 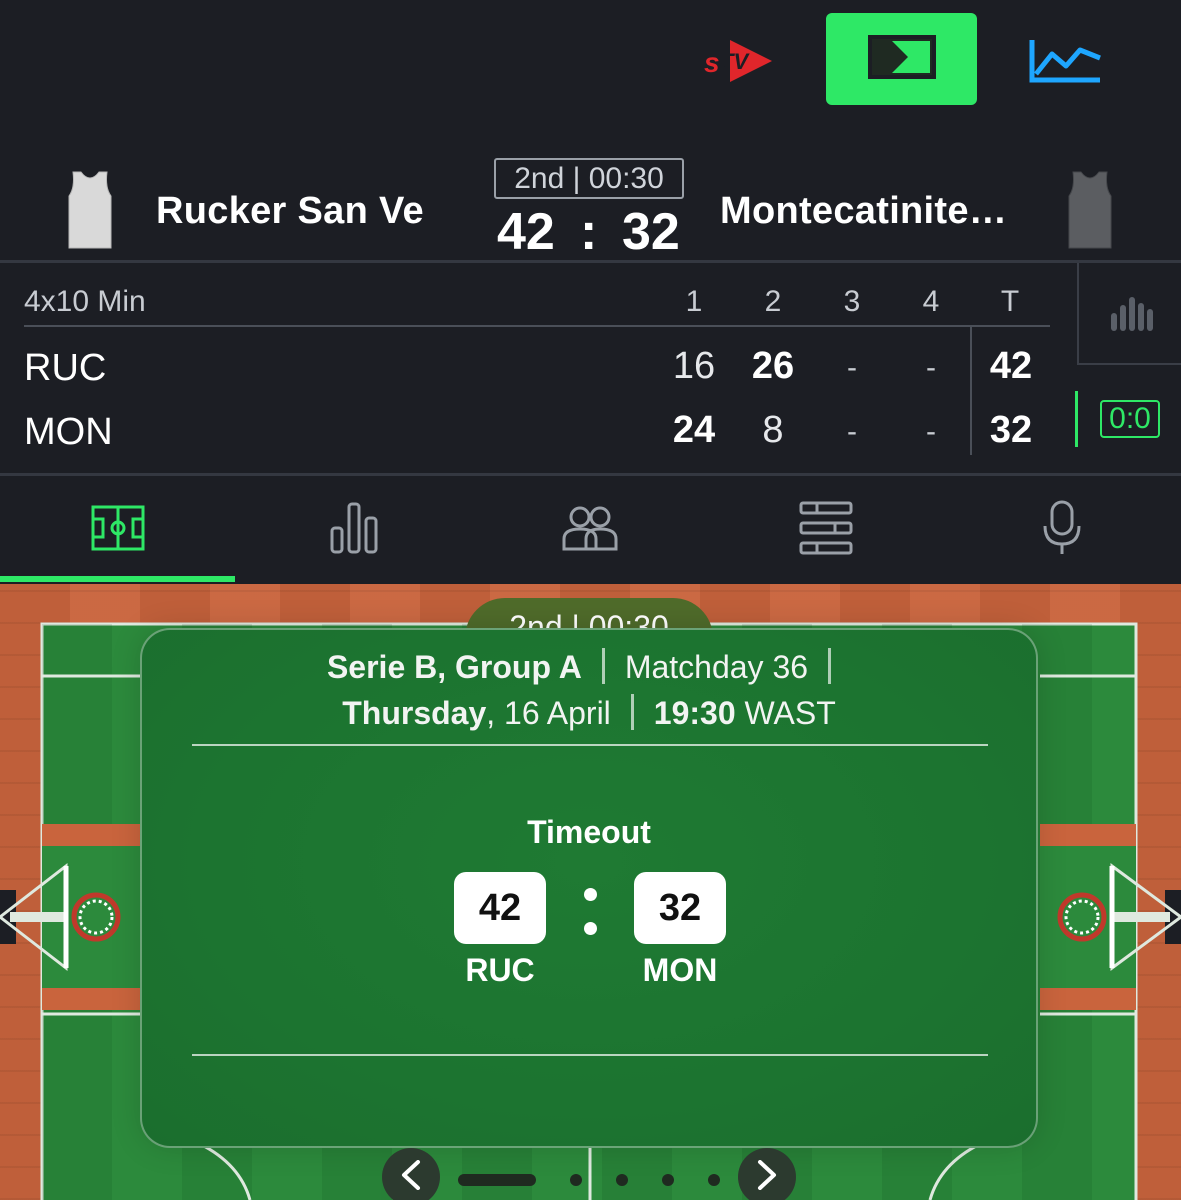 What do you see at coordinates (735, 61) in the screenshot?
I see `svg-text: TV` at bounding box center [735, 61].